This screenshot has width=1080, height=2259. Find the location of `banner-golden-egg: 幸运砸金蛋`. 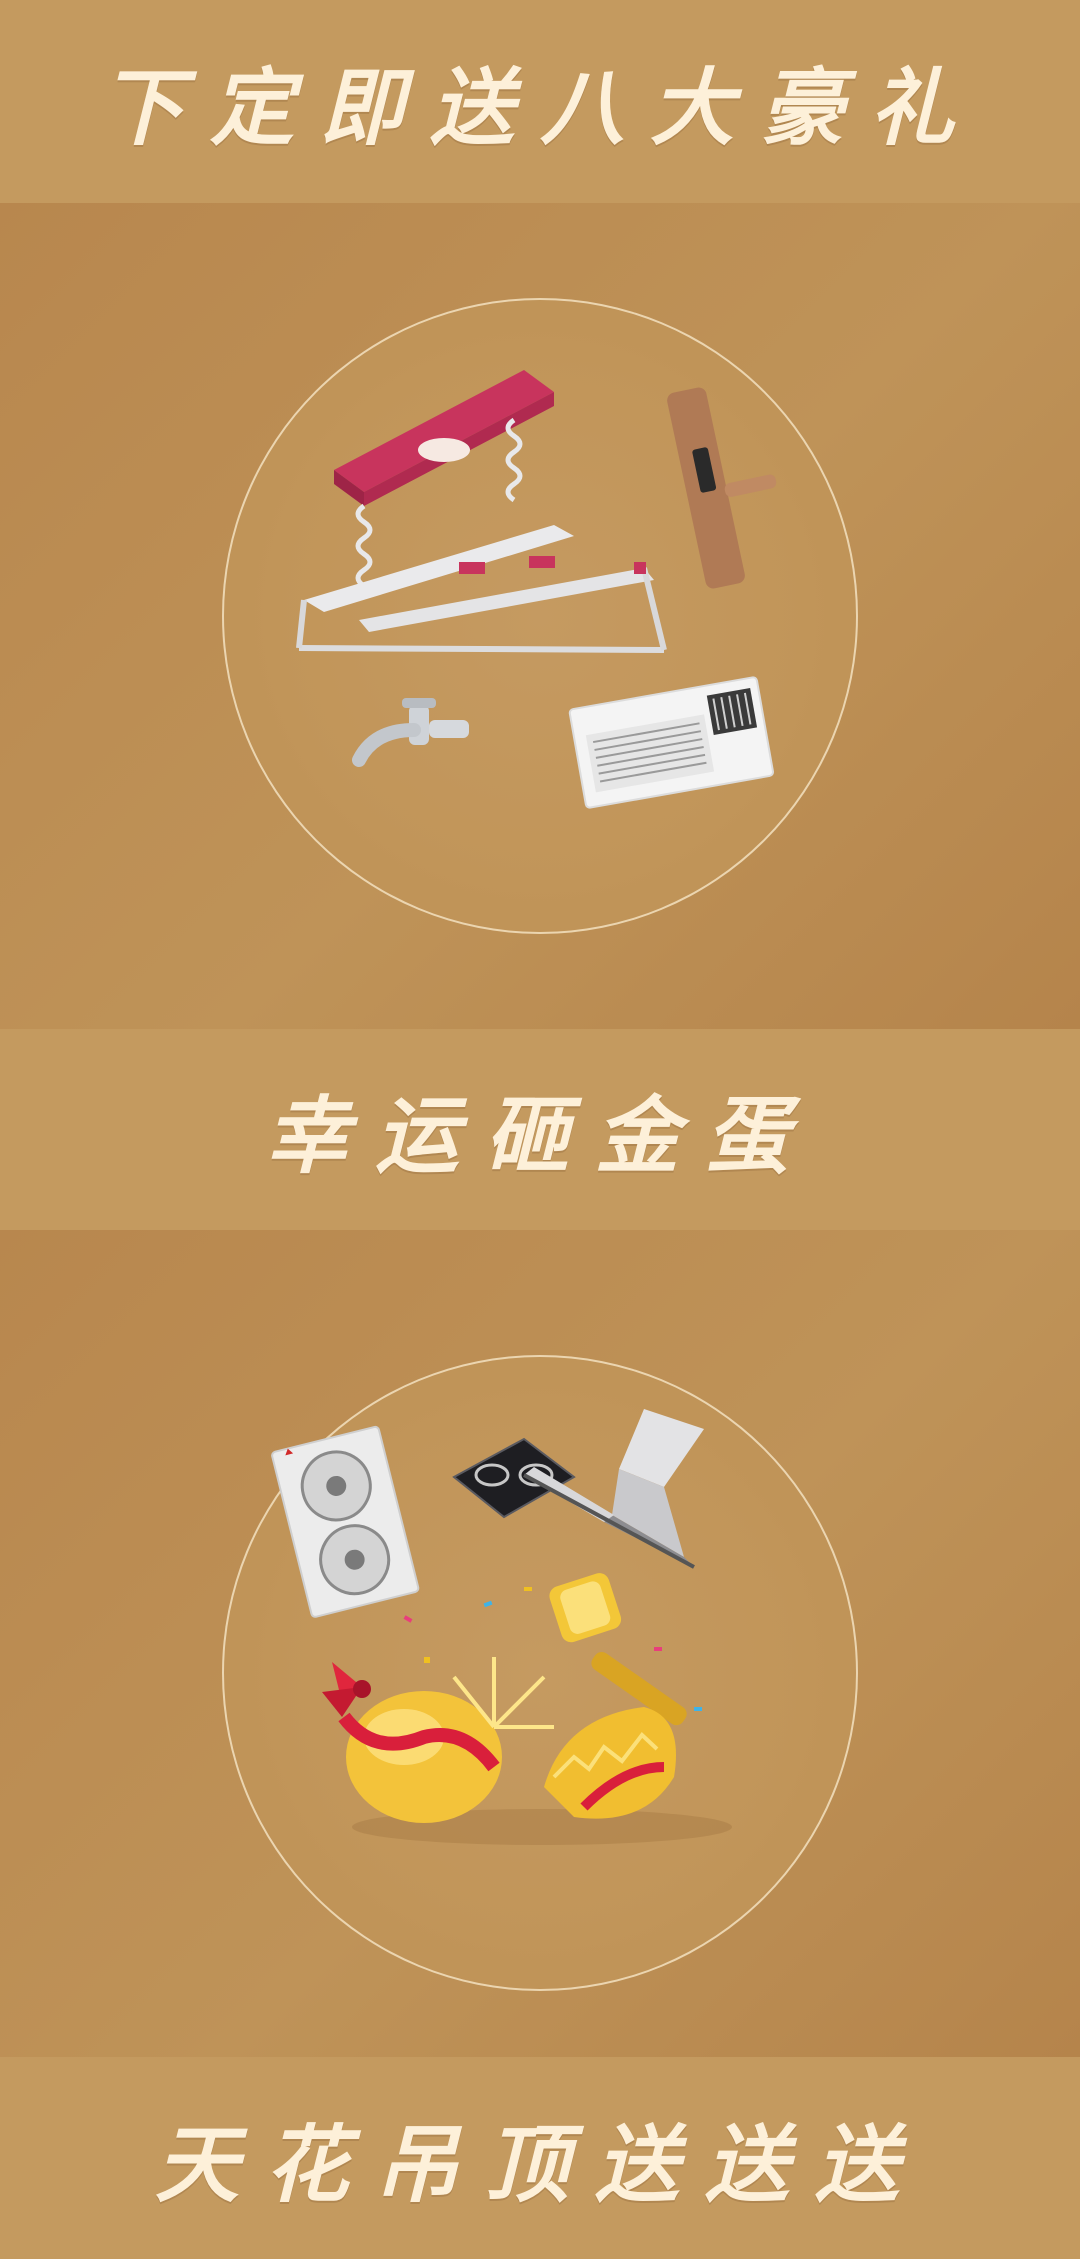

banner-golden-egg: 幸运砸金蛋 is located at coordinates (540, 1129).